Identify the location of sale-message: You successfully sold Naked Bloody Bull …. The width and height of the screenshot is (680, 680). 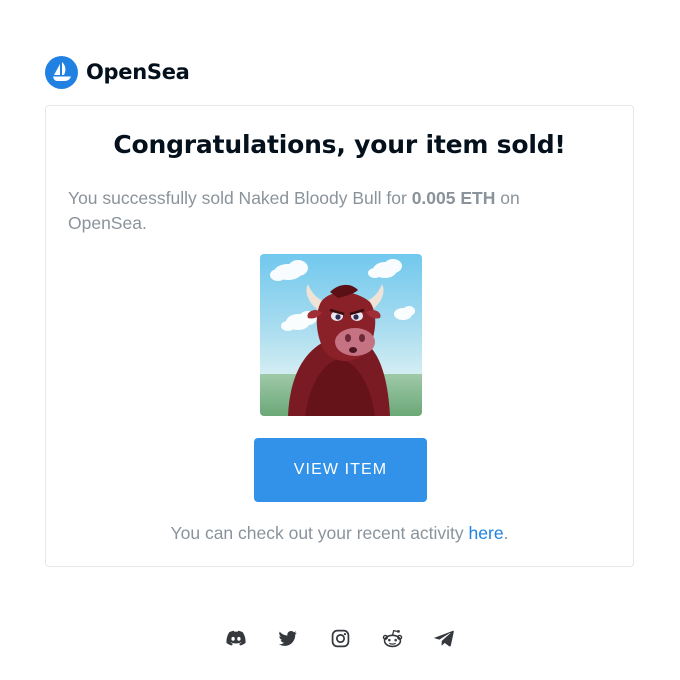
(320, 211).